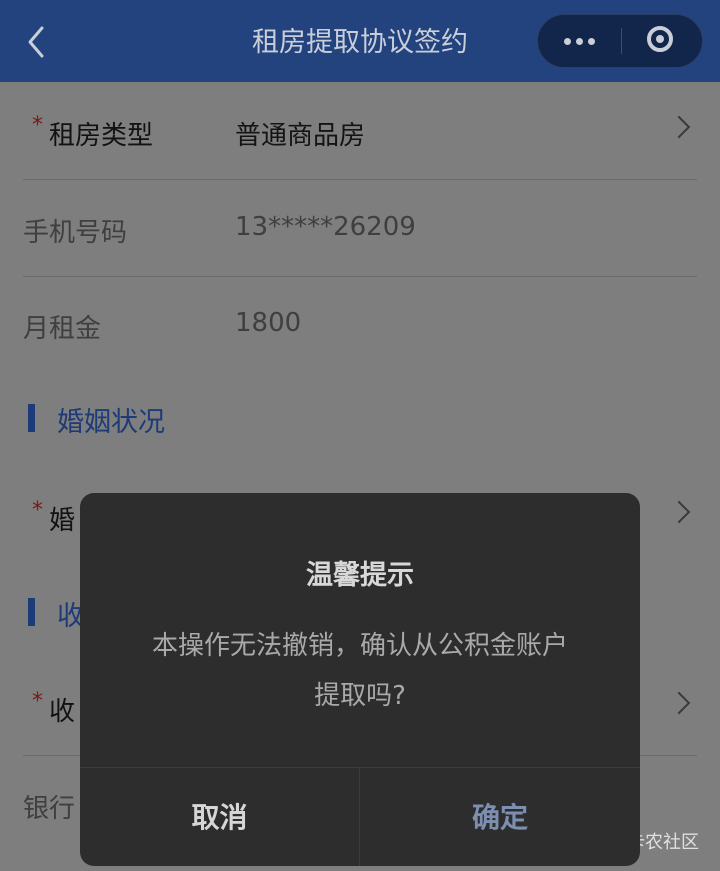 The image size is (720, 871). I want to click on marriage-section-title: 婚姻状况, so click(111, 422).